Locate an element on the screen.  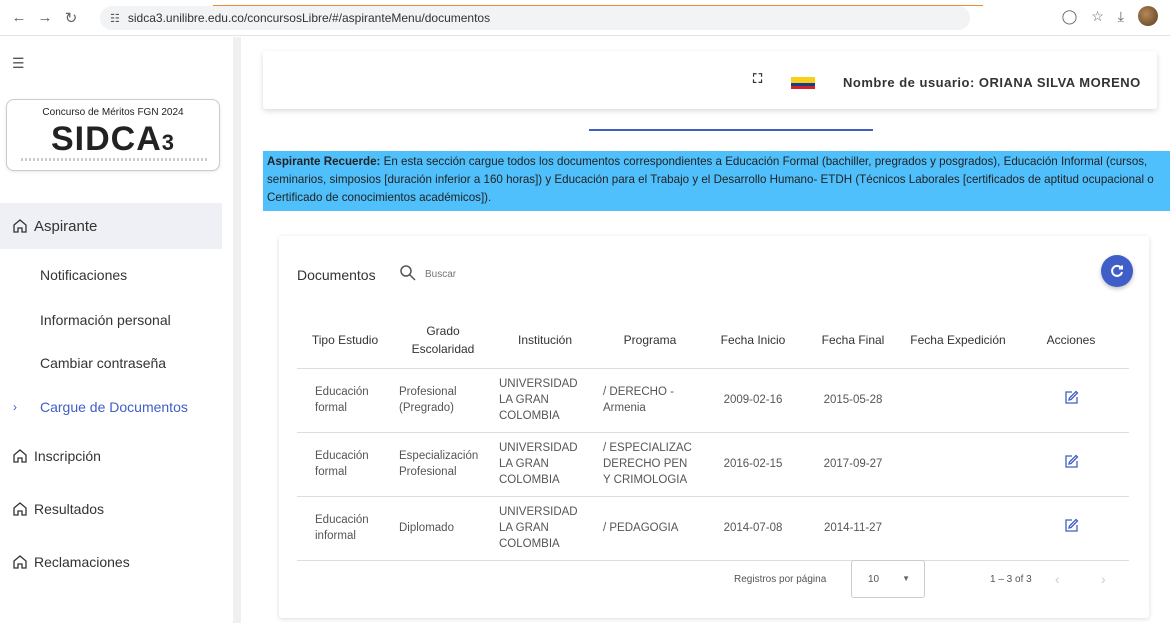
fullscreen-icon: ⛶ is located at coordinates (757, 79).